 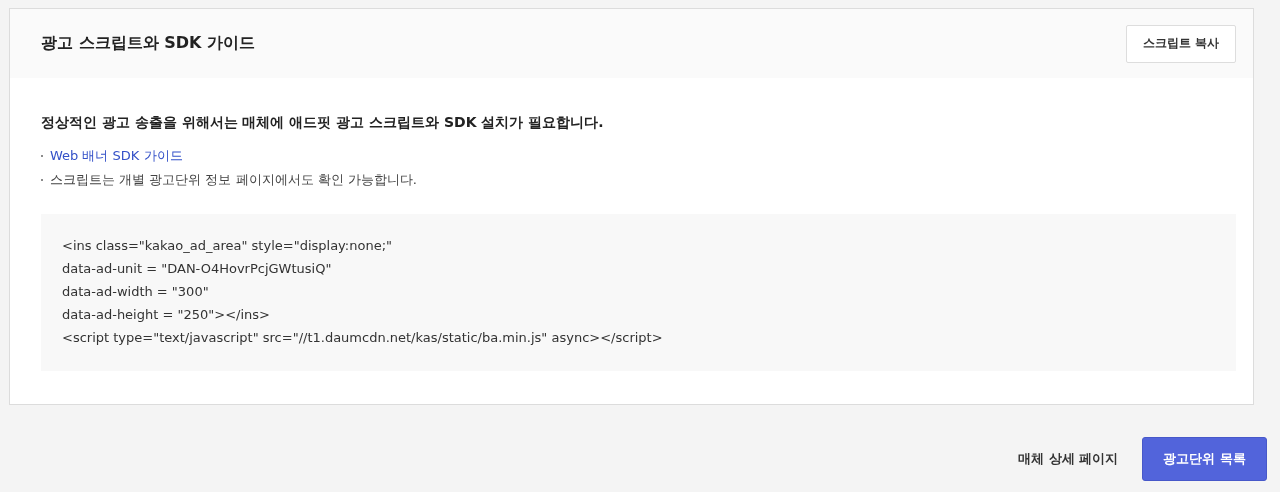 I want to click on note-text: 스크립트는 개별 광고단위 정보 페이지에서도 확인 가능합니다., so click(x=233, y=180).